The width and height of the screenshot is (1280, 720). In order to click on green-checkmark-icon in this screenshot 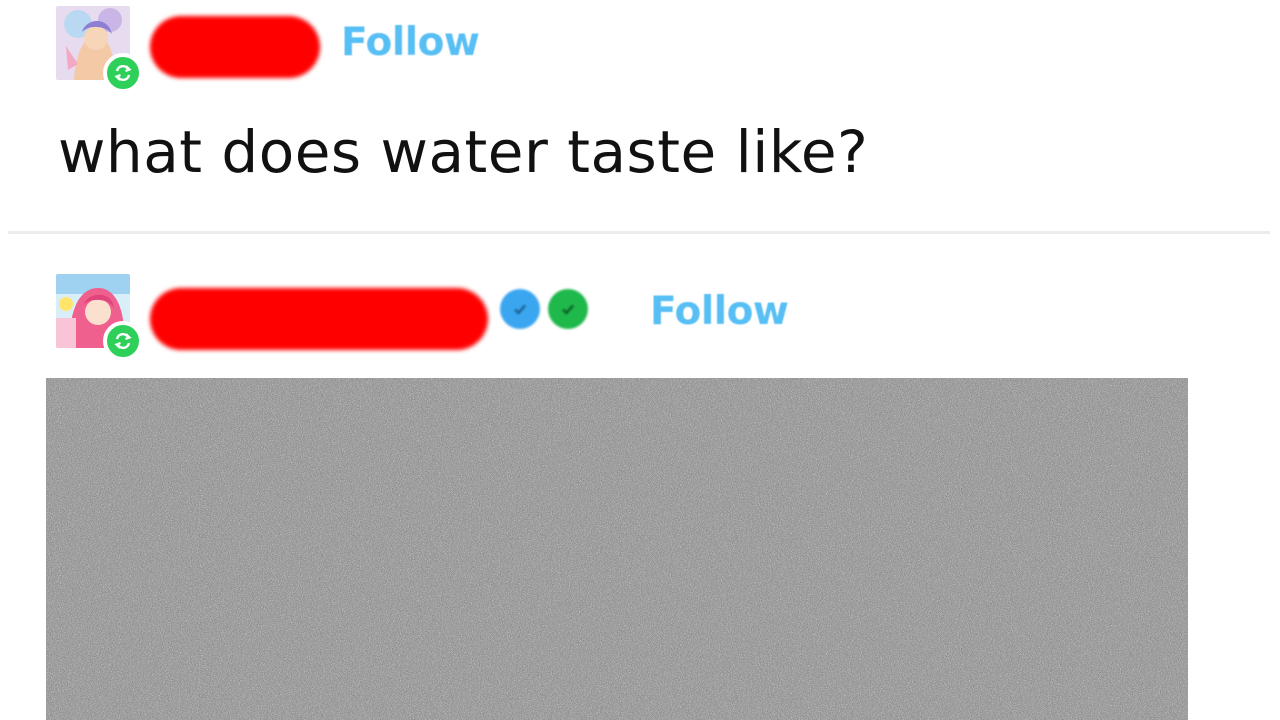, I will do `click(568, 309)`.